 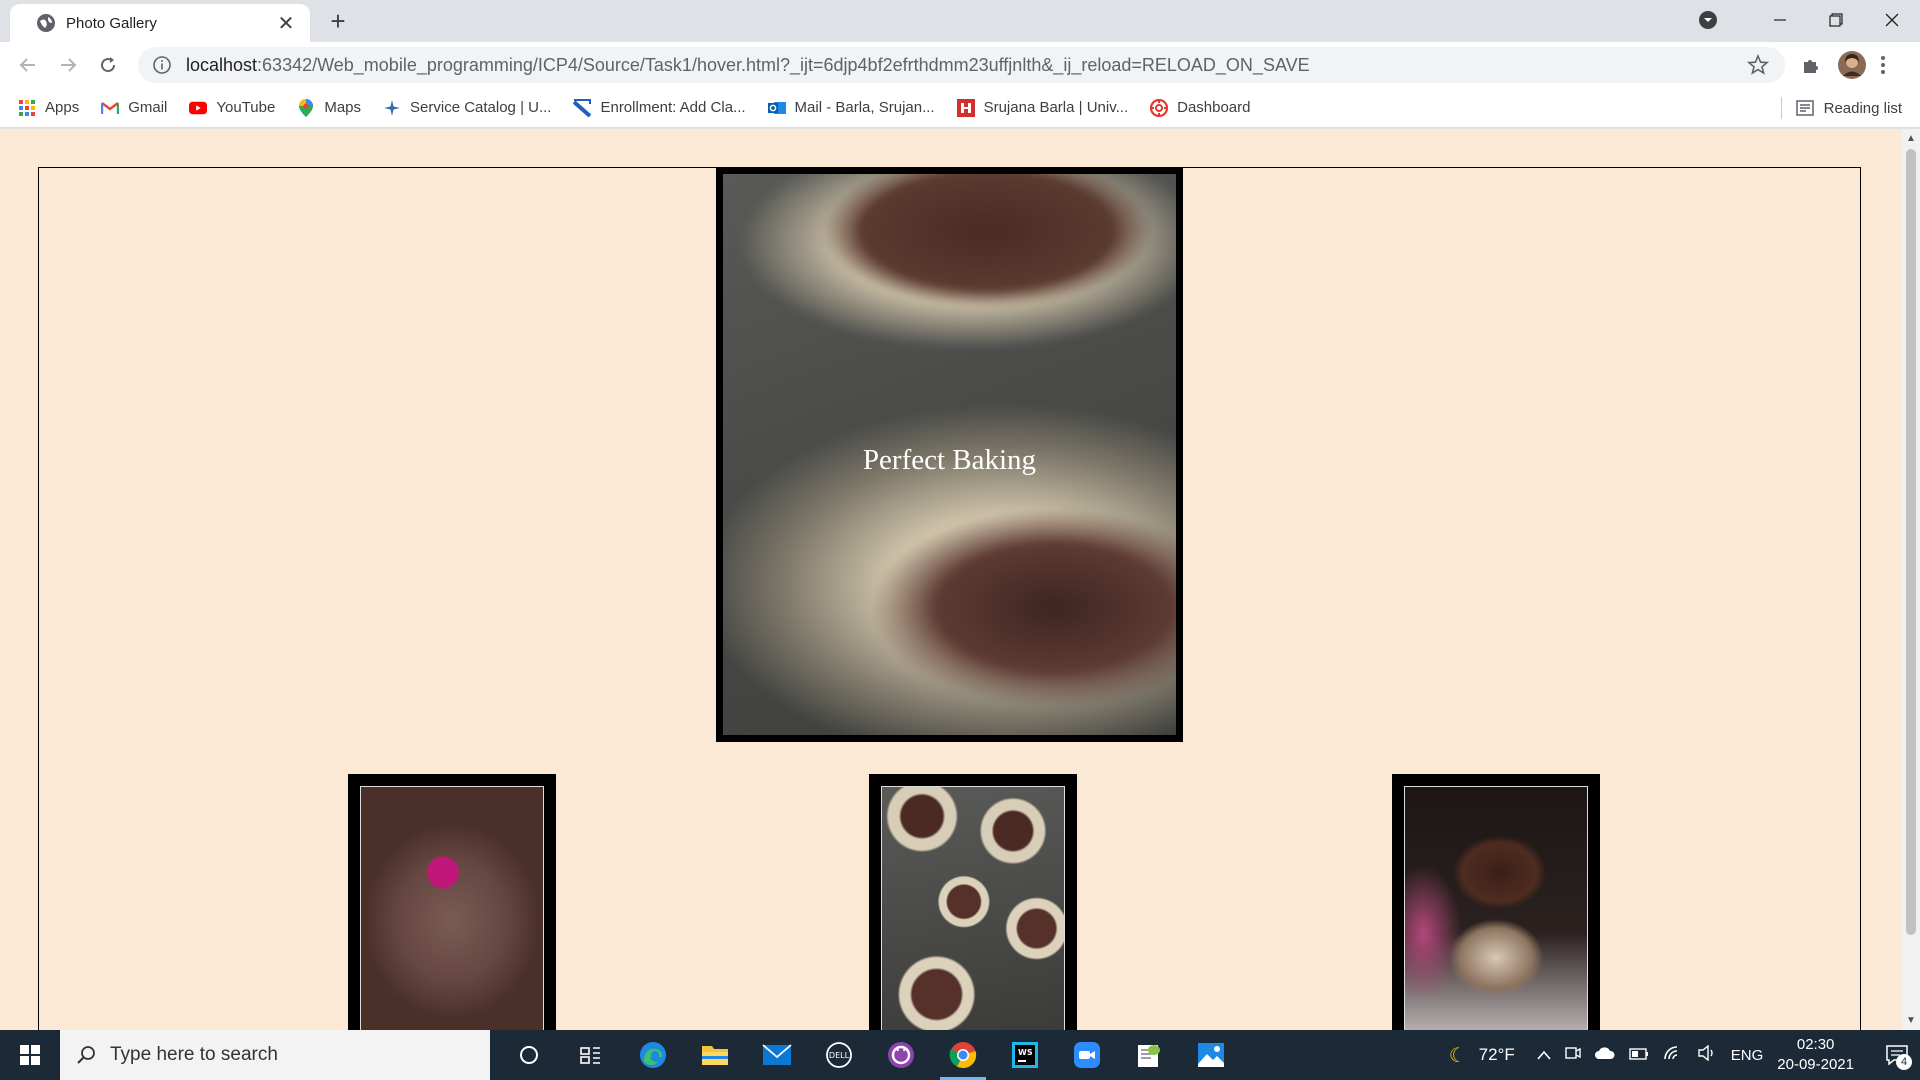 I want to click on cortana-icon, so click(x=529, y=1055).